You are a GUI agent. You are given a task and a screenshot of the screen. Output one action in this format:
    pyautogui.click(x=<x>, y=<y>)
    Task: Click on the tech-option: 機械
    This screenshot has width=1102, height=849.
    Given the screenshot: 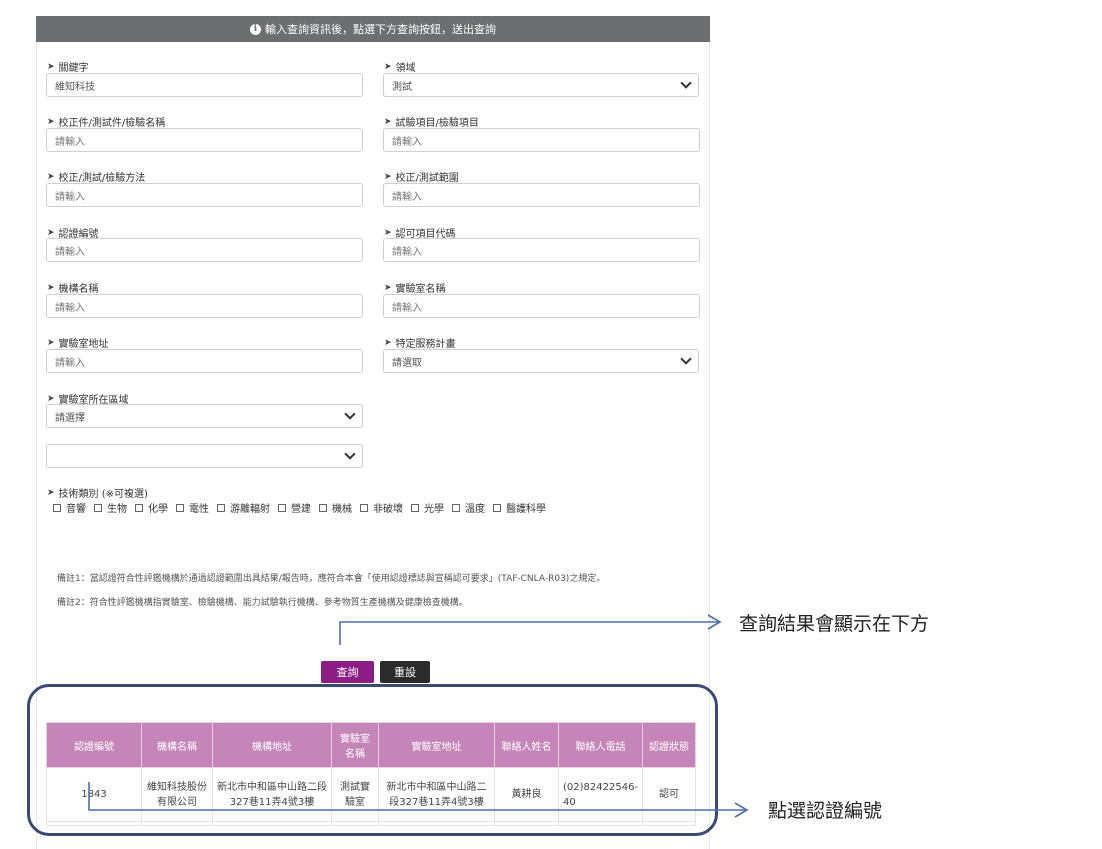 What is the action you would take?
    pyautogui.click(x=335, y=507)
    